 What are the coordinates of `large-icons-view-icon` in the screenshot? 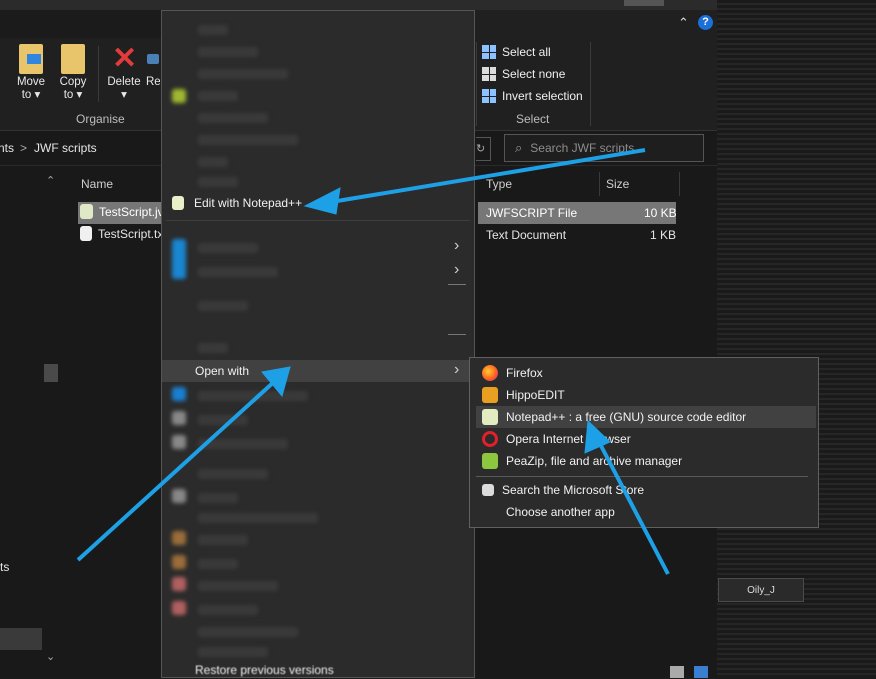 It's located at (701, 672).